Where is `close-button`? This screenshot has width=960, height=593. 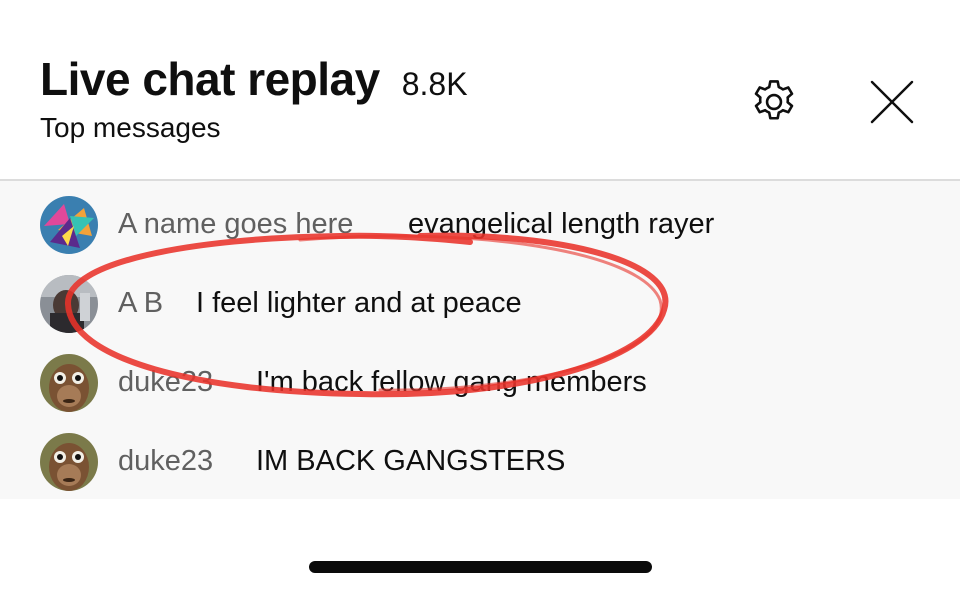 close-button is located at coordinates (892, 102).